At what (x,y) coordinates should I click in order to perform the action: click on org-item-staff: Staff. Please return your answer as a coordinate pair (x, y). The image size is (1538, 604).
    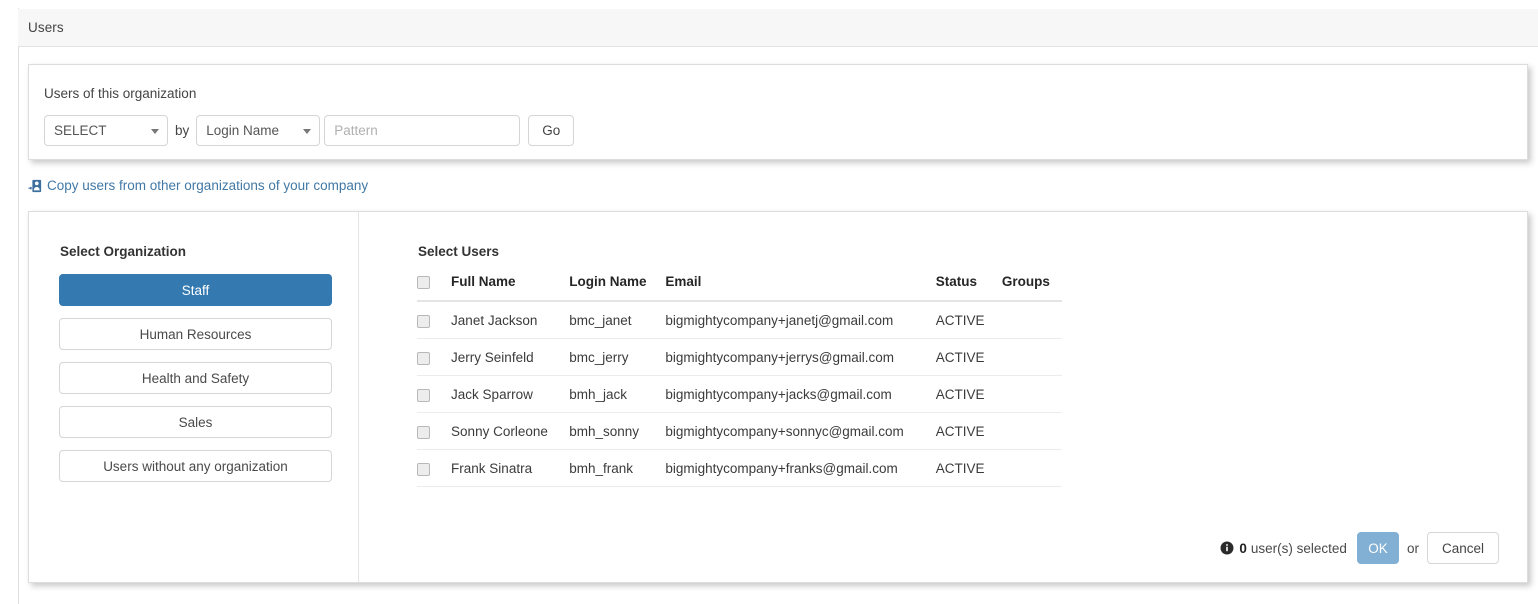
    Looking at the image, I should click on (195, 290).